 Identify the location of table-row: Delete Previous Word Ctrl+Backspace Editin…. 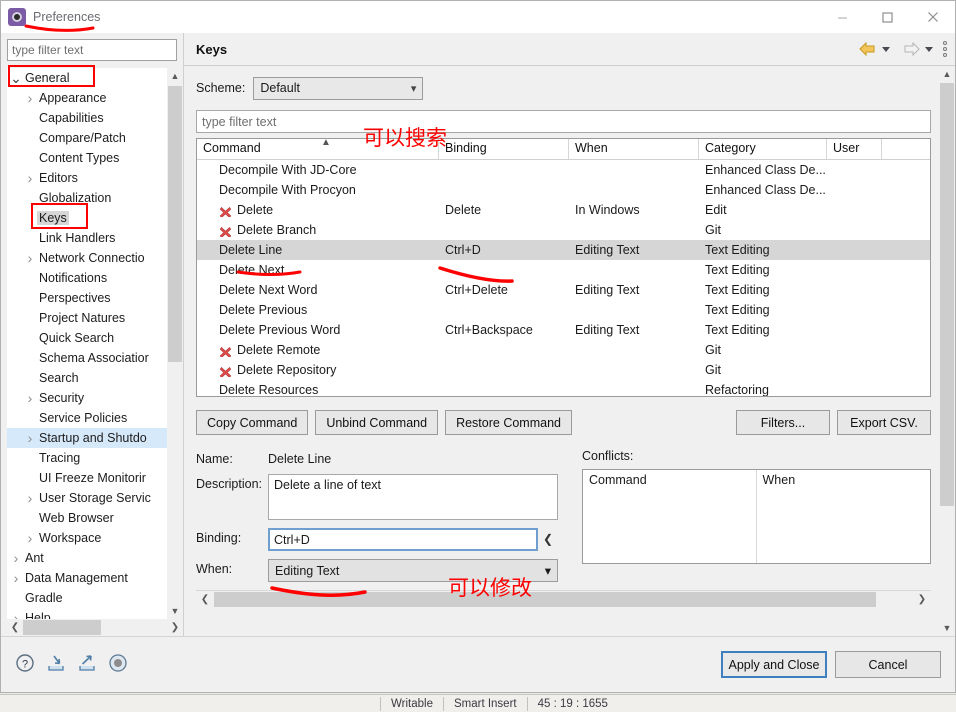
(563, 330).